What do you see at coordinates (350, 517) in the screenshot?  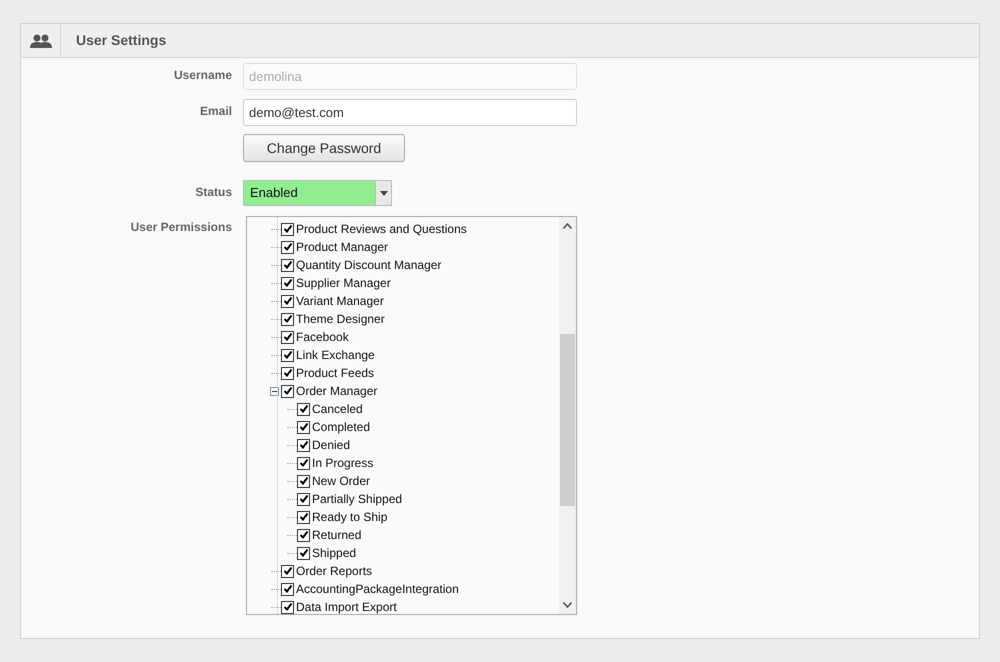 I see `permission-label: Ready to Ship` at bounding box center [350, 517].